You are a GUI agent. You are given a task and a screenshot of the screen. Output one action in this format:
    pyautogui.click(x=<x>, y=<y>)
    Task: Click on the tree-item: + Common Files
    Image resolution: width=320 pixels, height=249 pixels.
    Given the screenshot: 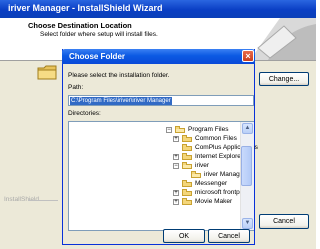 What is the action you would take?
    pyautogui.click(x=205, y=138)
    